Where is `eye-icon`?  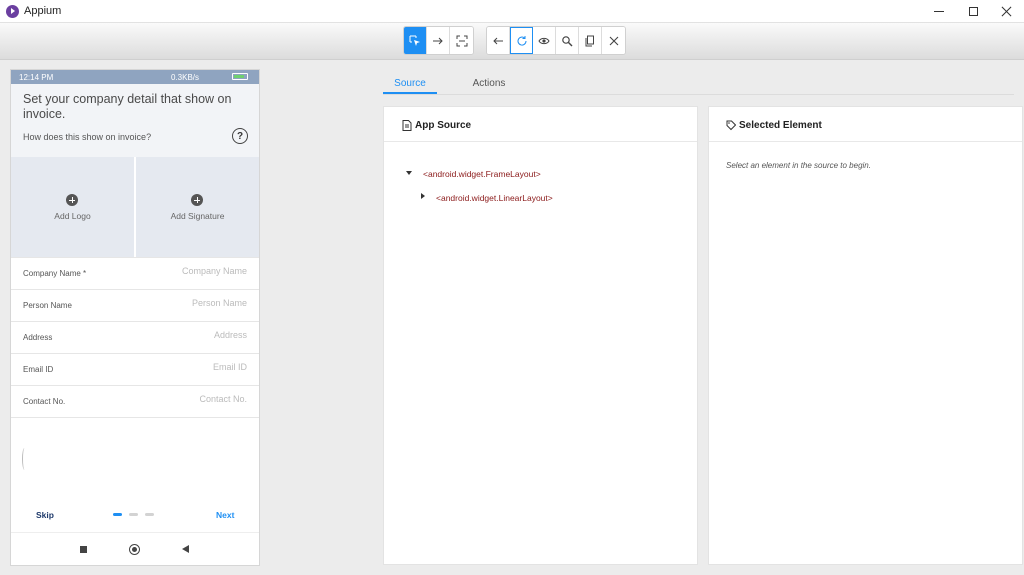 eye-icon is located at coordinates (544, 40).